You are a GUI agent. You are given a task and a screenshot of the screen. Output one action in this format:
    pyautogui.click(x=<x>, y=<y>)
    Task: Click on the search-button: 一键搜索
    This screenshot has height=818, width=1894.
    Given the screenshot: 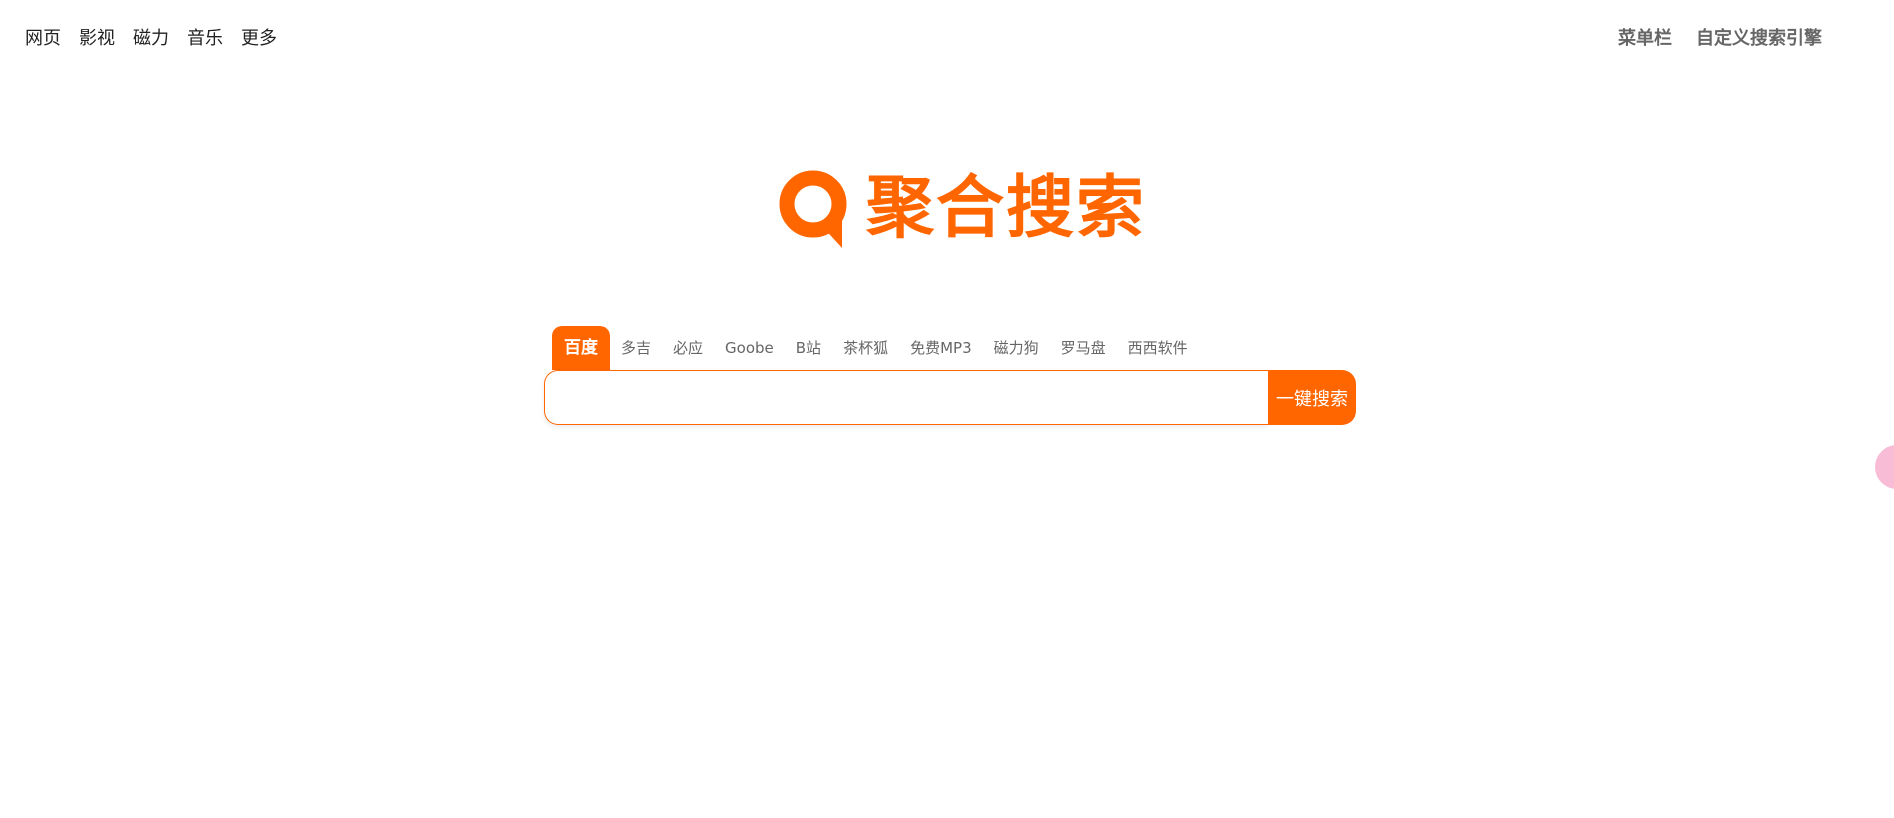 What is the action you would take?
    pyautogui.click(x=1312, y=397)
    